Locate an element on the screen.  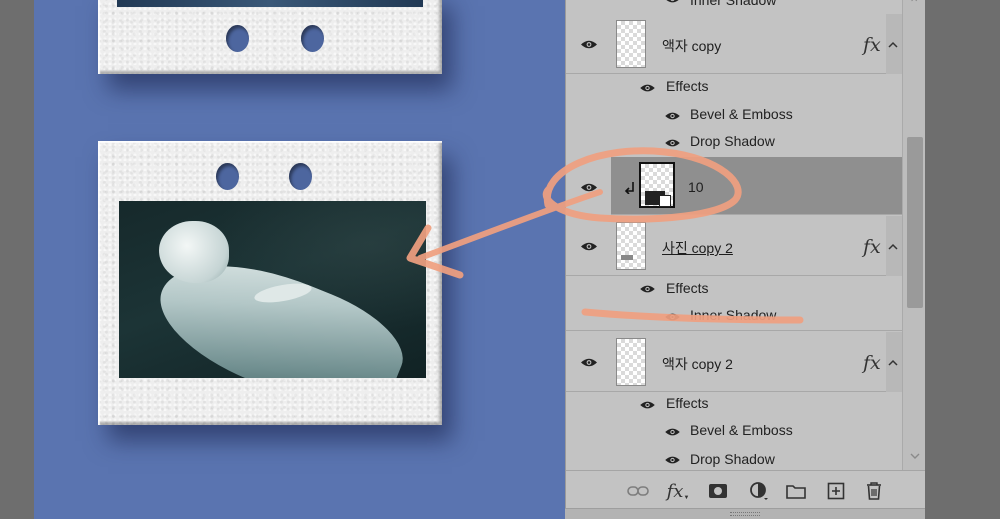
effect-row: Inner Shadow is located at coordinates (734, 317).